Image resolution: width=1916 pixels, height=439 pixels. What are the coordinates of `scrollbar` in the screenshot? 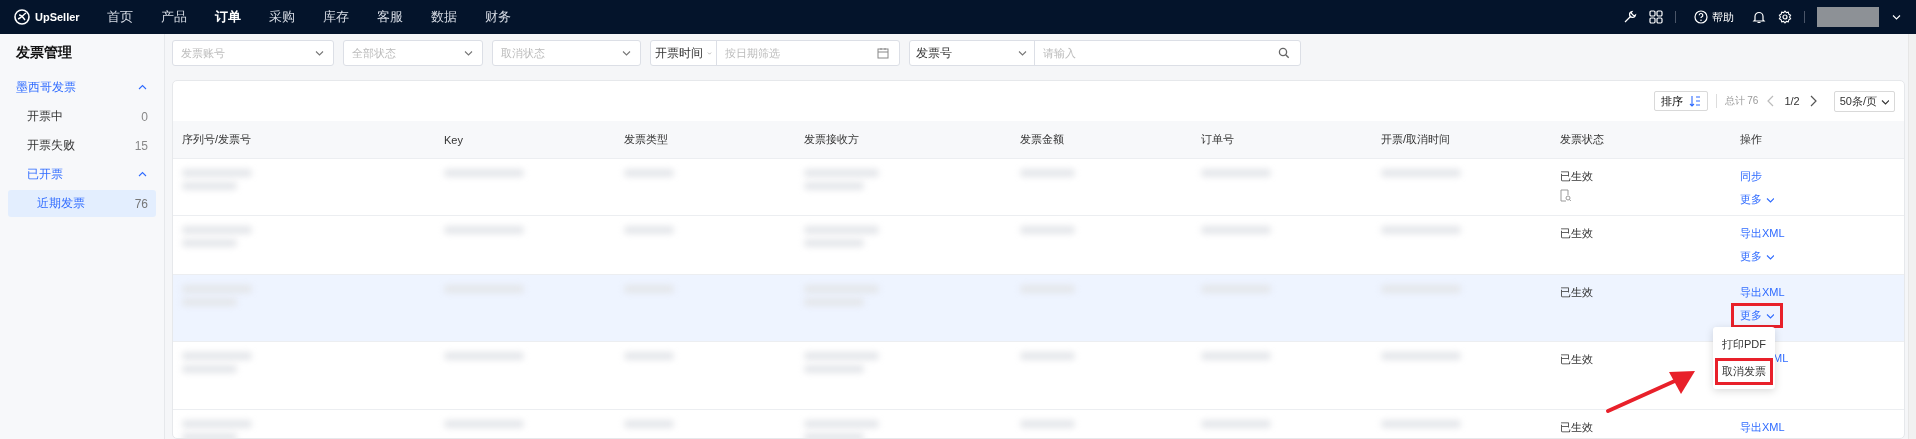 It's located at (1912, 236).